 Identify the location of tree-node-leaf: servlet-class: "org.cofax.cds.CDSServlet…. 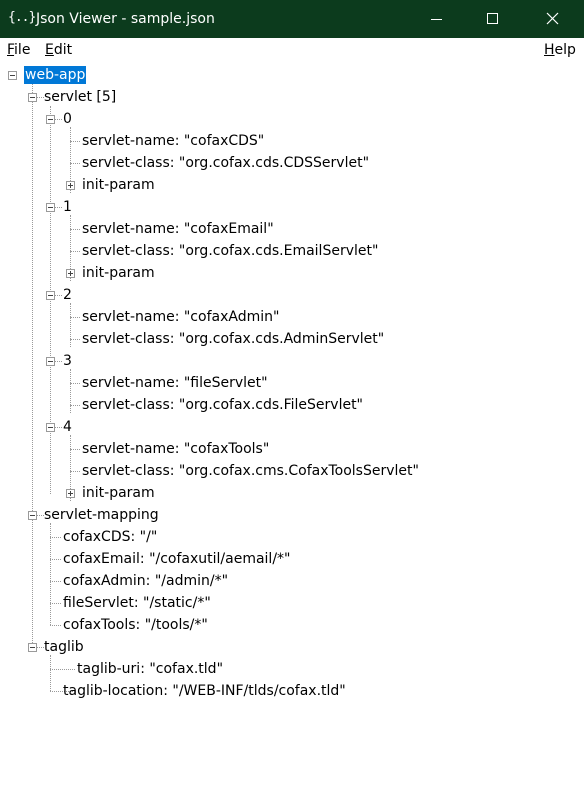
(225, 163).